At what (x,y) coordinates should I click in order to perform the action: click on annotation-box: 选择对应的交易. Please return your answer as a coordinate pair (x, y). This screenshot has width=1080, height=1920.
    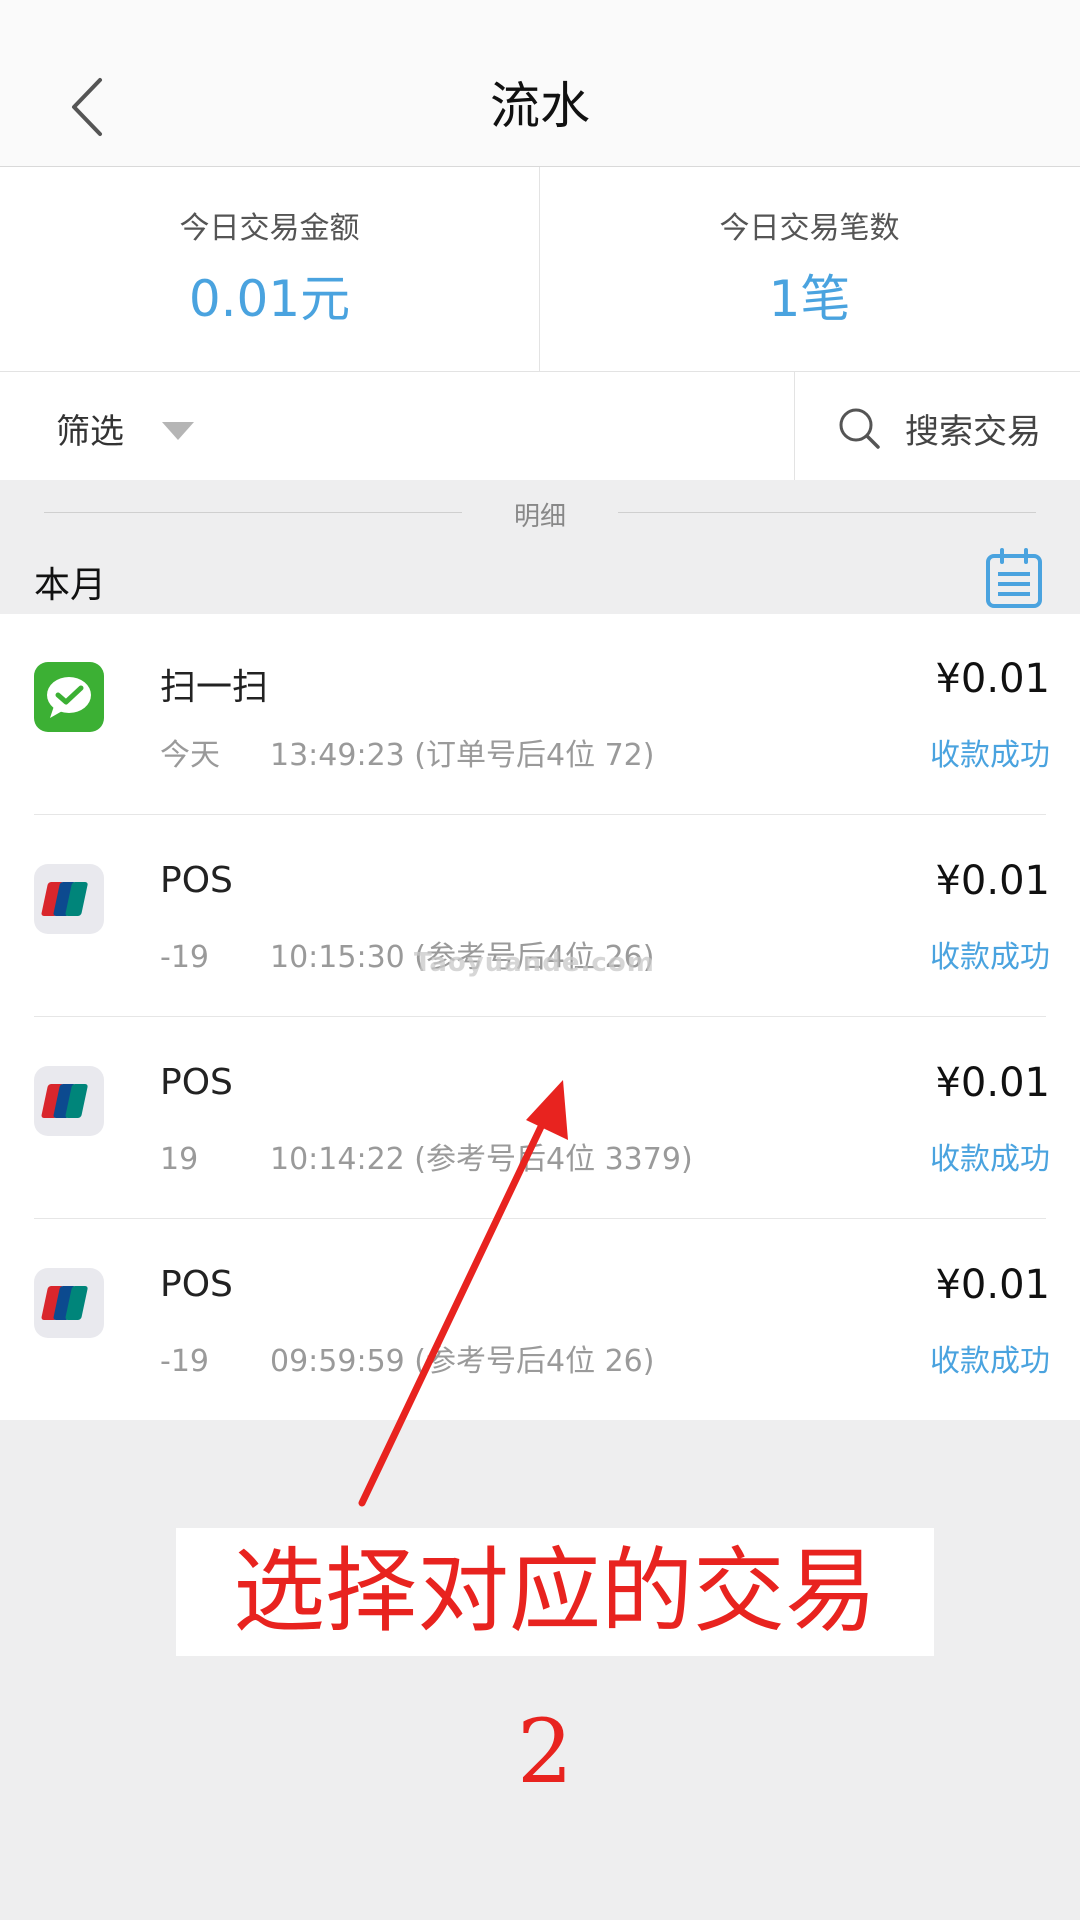
    Looking at the image, I should click on (555, 1592).